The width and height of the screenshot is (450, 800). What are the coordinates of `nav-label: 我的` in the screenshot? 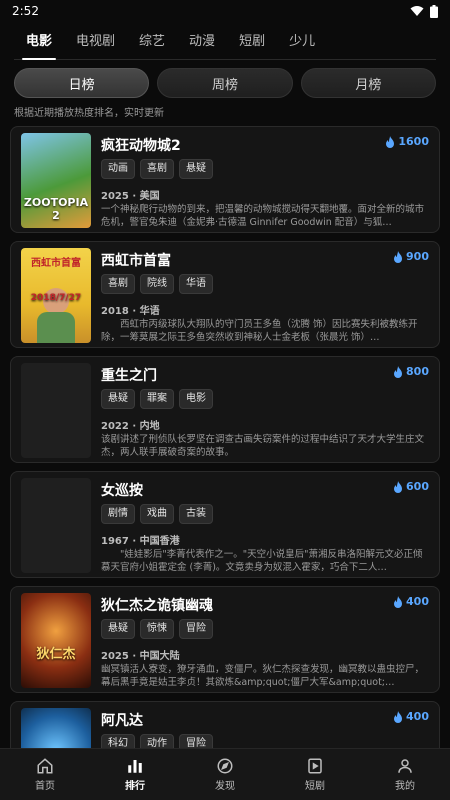 It's located at (405, 786).